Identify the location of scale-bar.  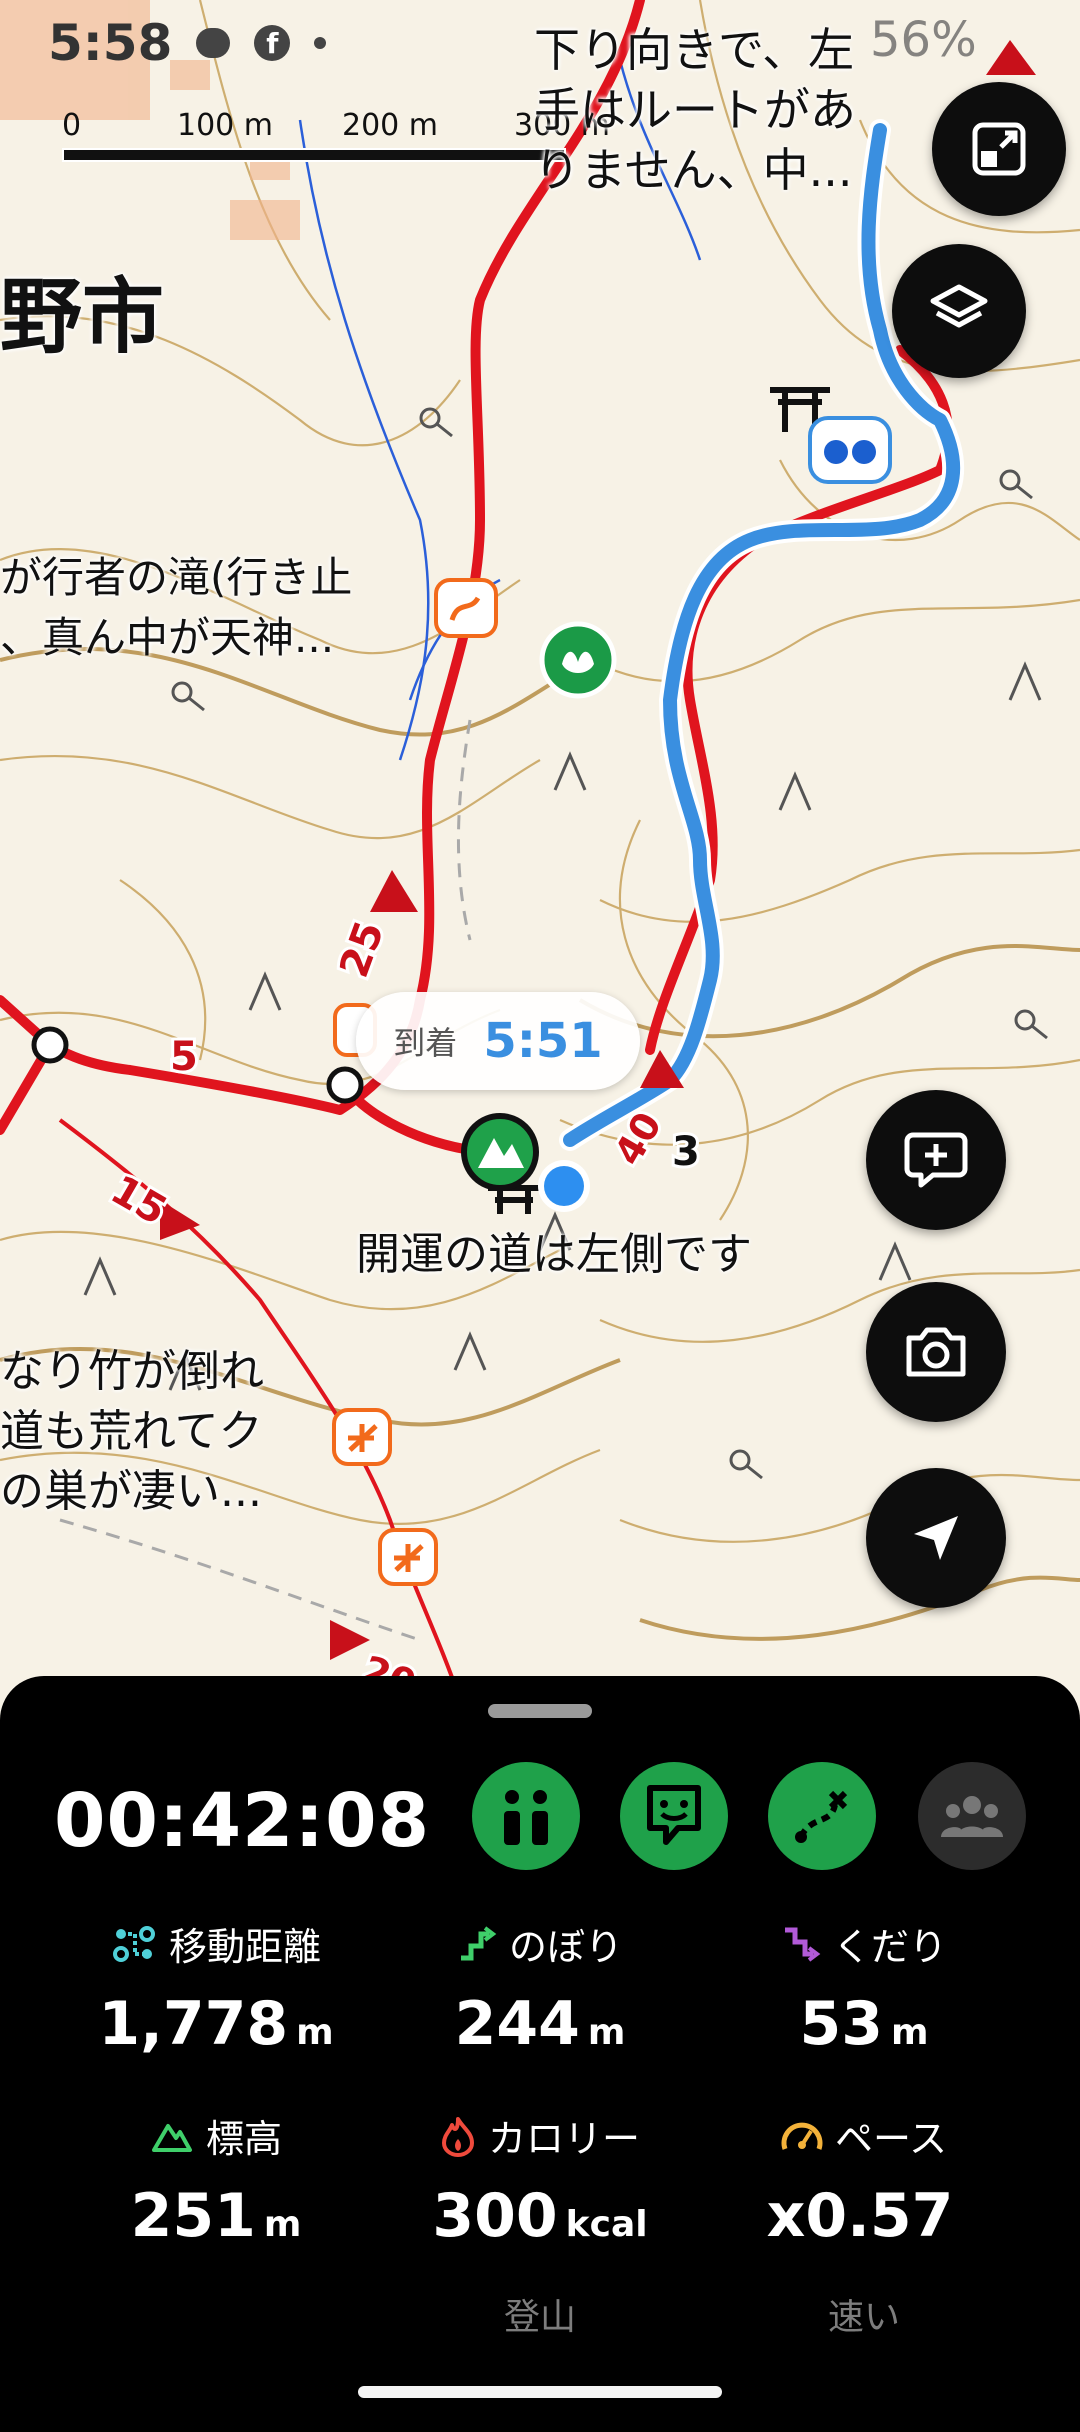
(314, 155).